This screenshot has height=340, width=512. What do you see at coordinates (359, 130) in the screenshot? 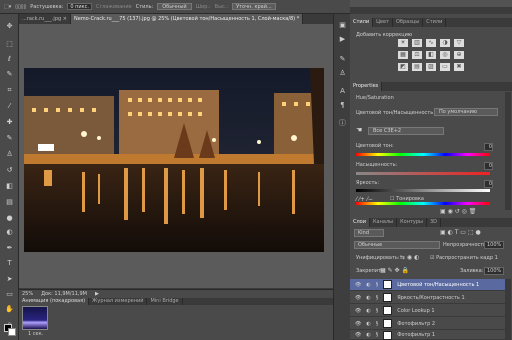
I see `hand-adjust-icon: ☚` at bounding box center [359, 130].